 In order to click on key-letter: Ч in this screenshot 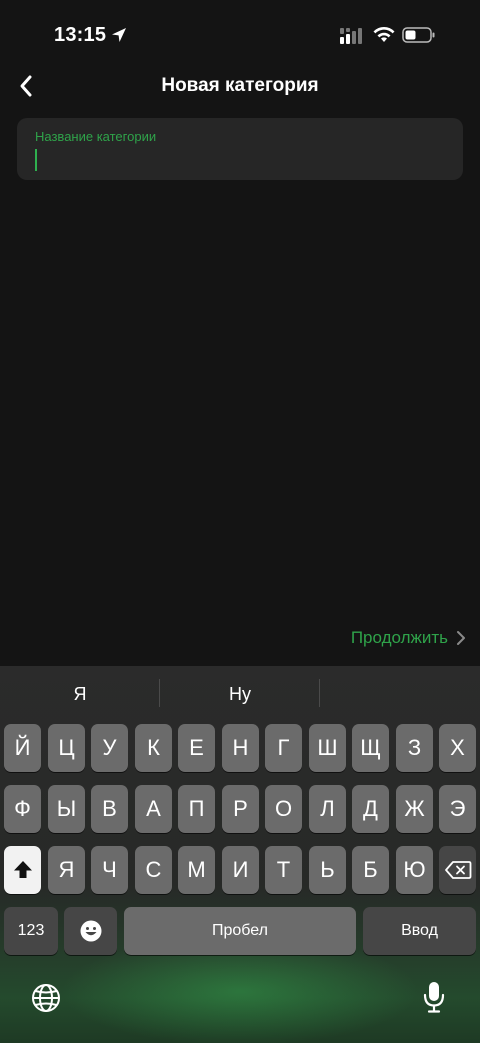, I will do `click(109, 870)`.